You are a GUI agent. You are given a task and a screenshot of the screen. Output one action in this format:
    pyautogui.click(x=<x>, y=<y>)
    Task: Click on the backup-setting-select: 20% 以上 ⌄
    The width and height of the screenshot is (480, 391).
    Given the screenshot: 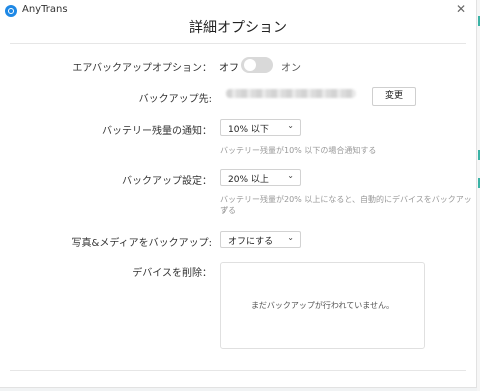 What is the action you would take?
    pyautogui.click(x=260, y=177)
    